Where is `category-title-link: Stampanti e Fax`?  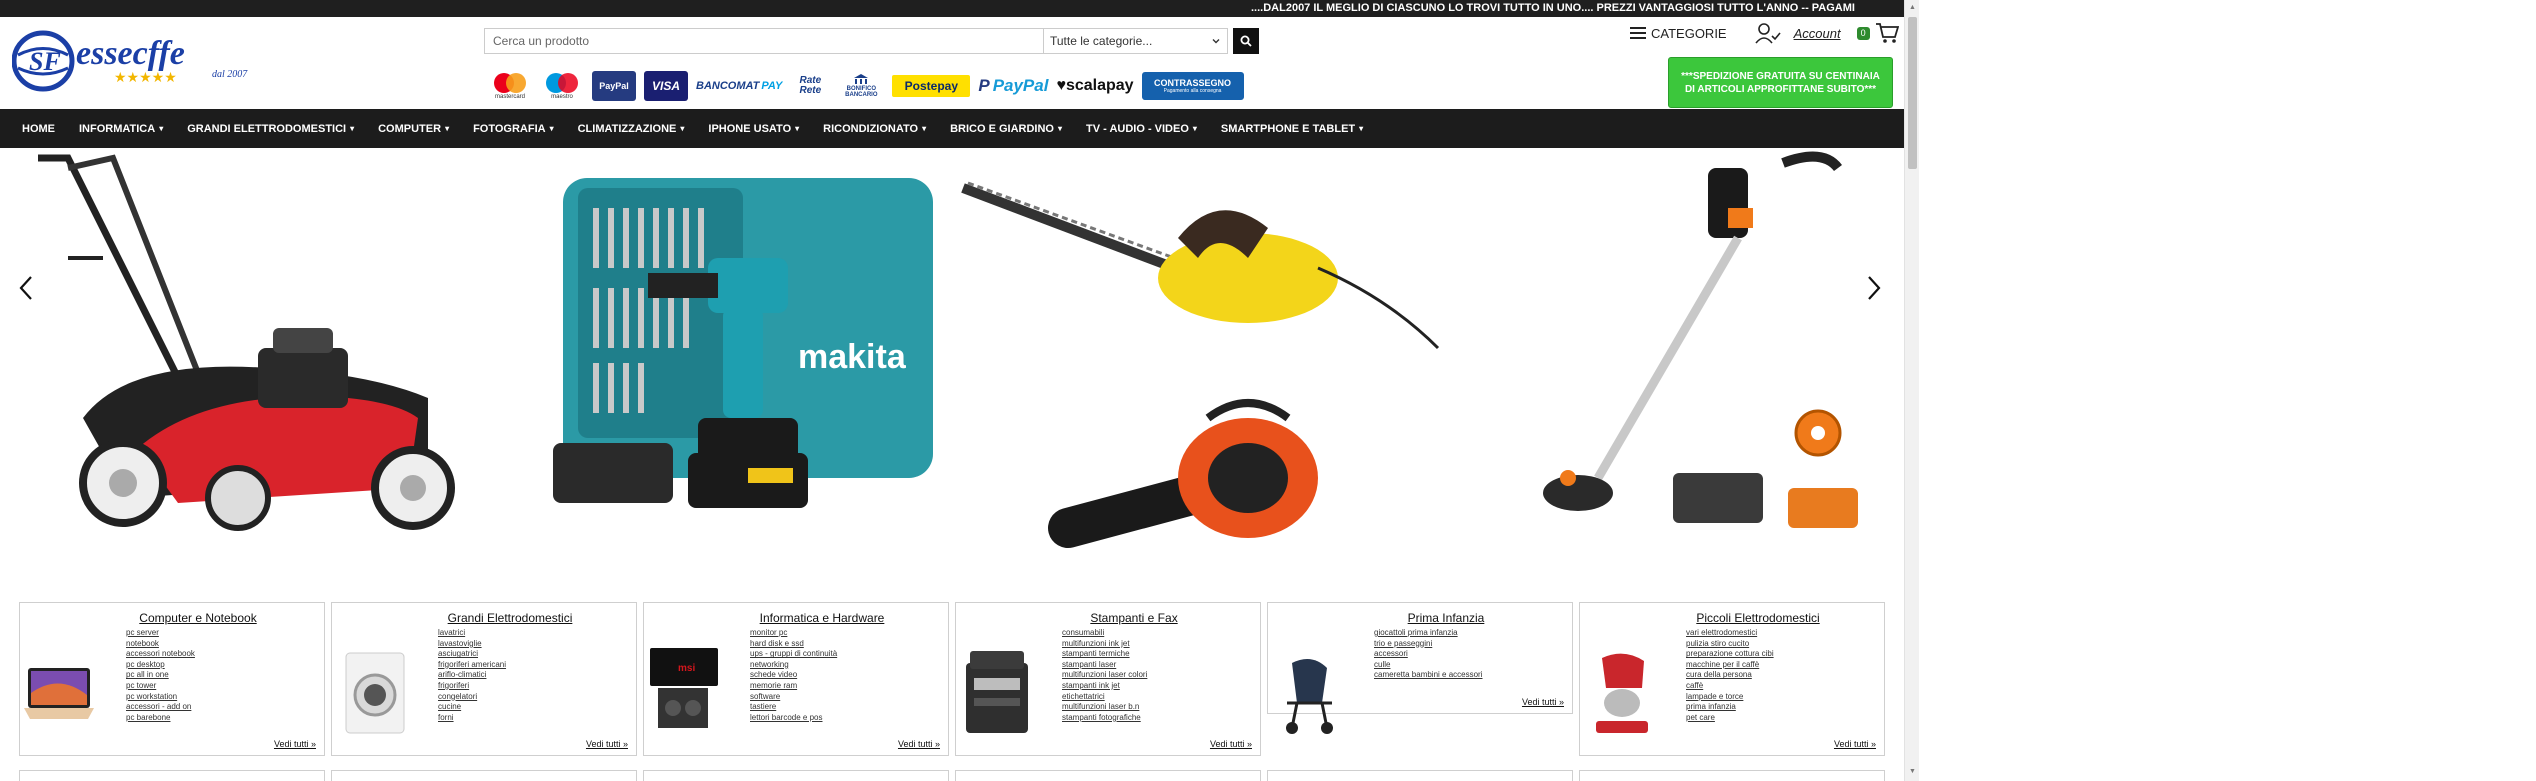 category-title-link: Stampanti e Fax is located at coordinates (1134, 618).